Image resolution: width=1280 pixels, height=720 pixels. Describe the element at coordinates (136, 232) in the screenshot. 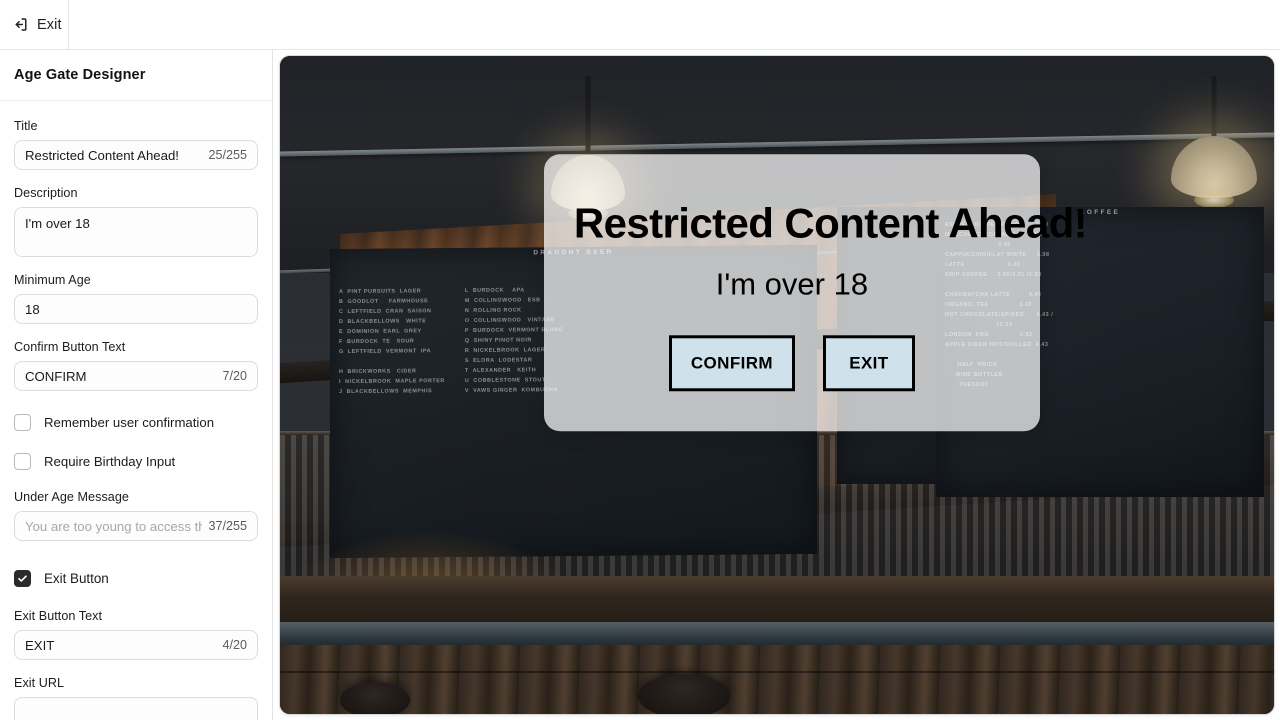

I see `description-input: I'm over 18` at that location.